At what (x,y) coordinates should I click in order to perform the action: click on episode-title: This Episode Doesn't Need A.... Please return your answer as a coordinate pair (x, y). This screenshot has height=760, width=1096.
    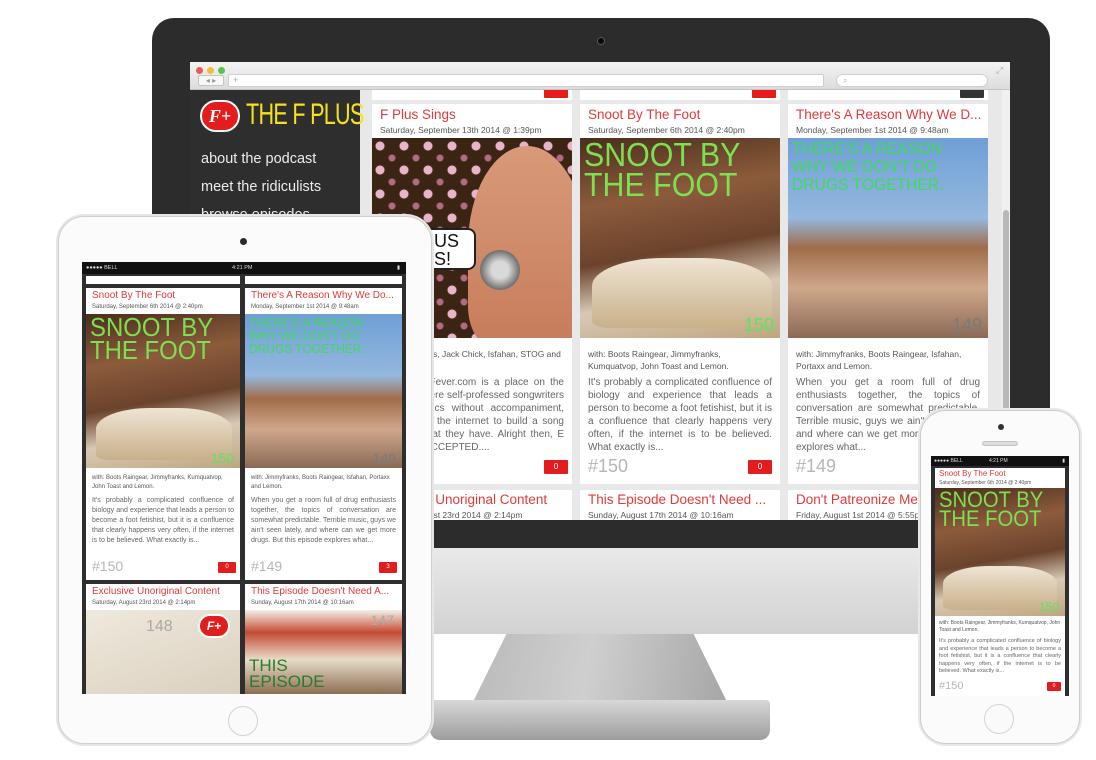
    Looking at the image, I should click on (320, 591).